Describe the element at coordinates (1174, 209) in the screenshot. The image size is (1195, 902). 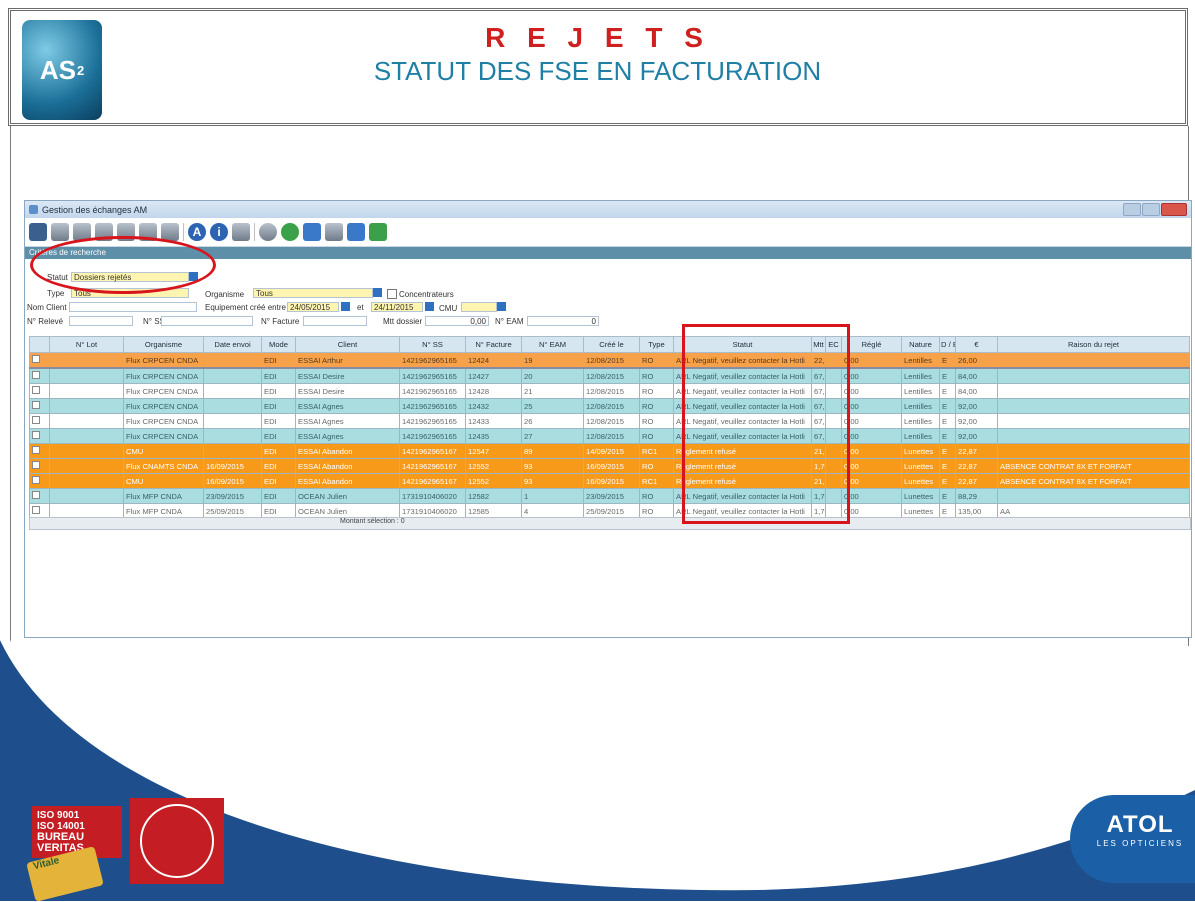
I see `close-button` at that location.